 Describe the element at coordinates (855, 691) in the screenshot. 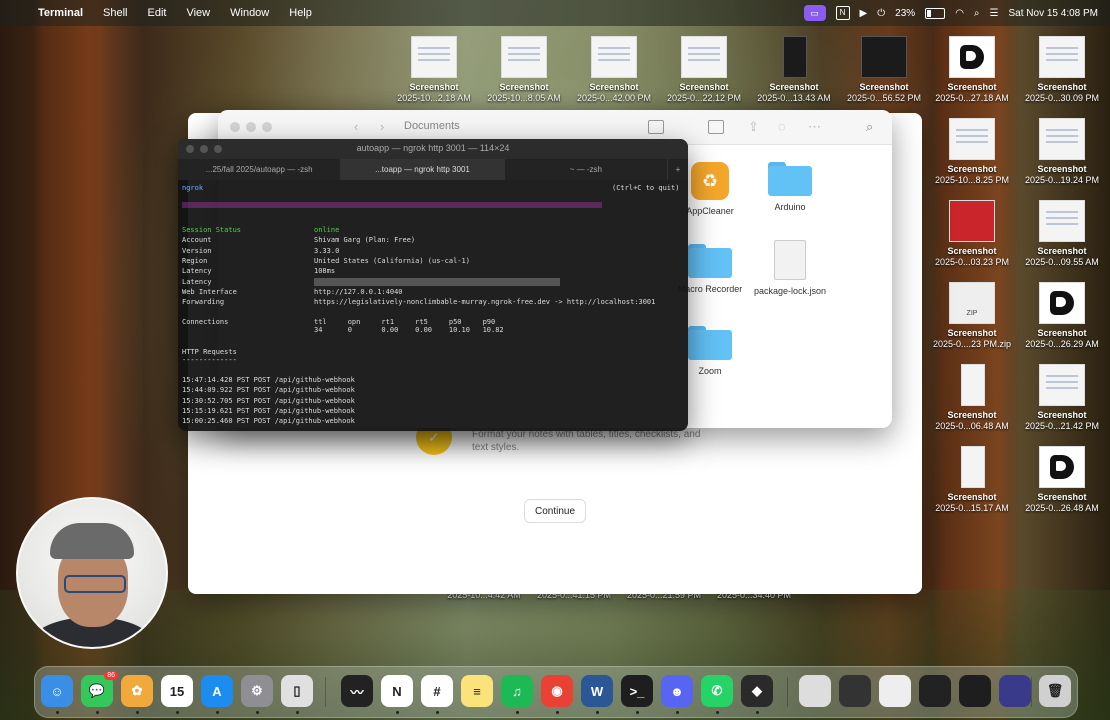

I see `recent-window-2-icon` at that location.